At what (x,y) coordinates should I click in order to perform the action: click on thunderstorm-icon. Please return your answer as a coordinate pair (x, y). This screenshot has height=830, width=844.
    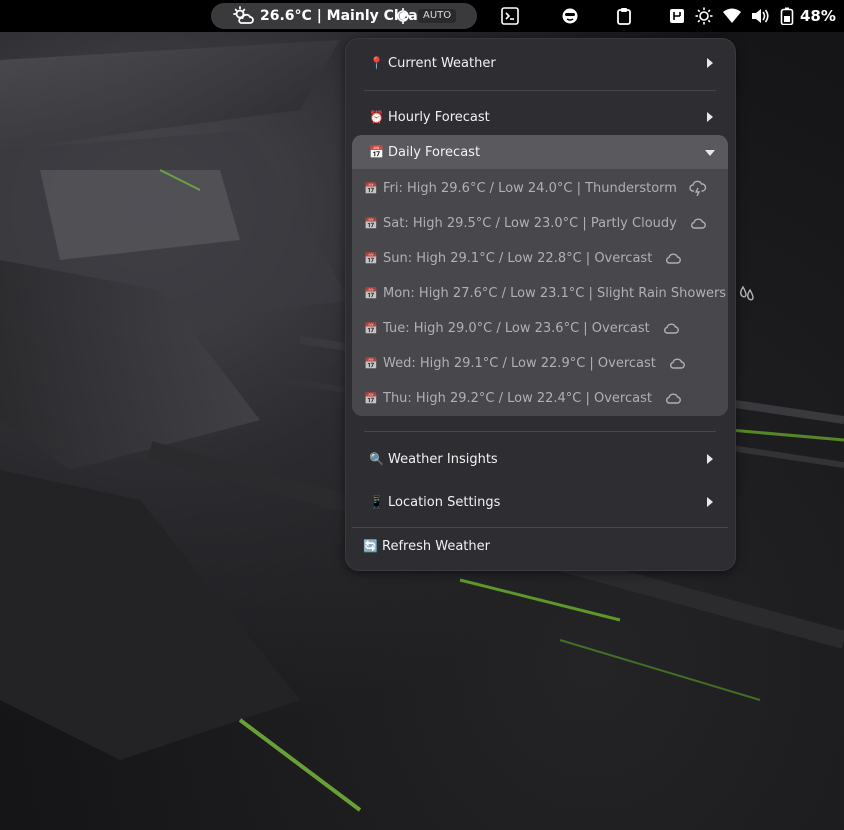
    Looking at the image, I should click on (698, 188).